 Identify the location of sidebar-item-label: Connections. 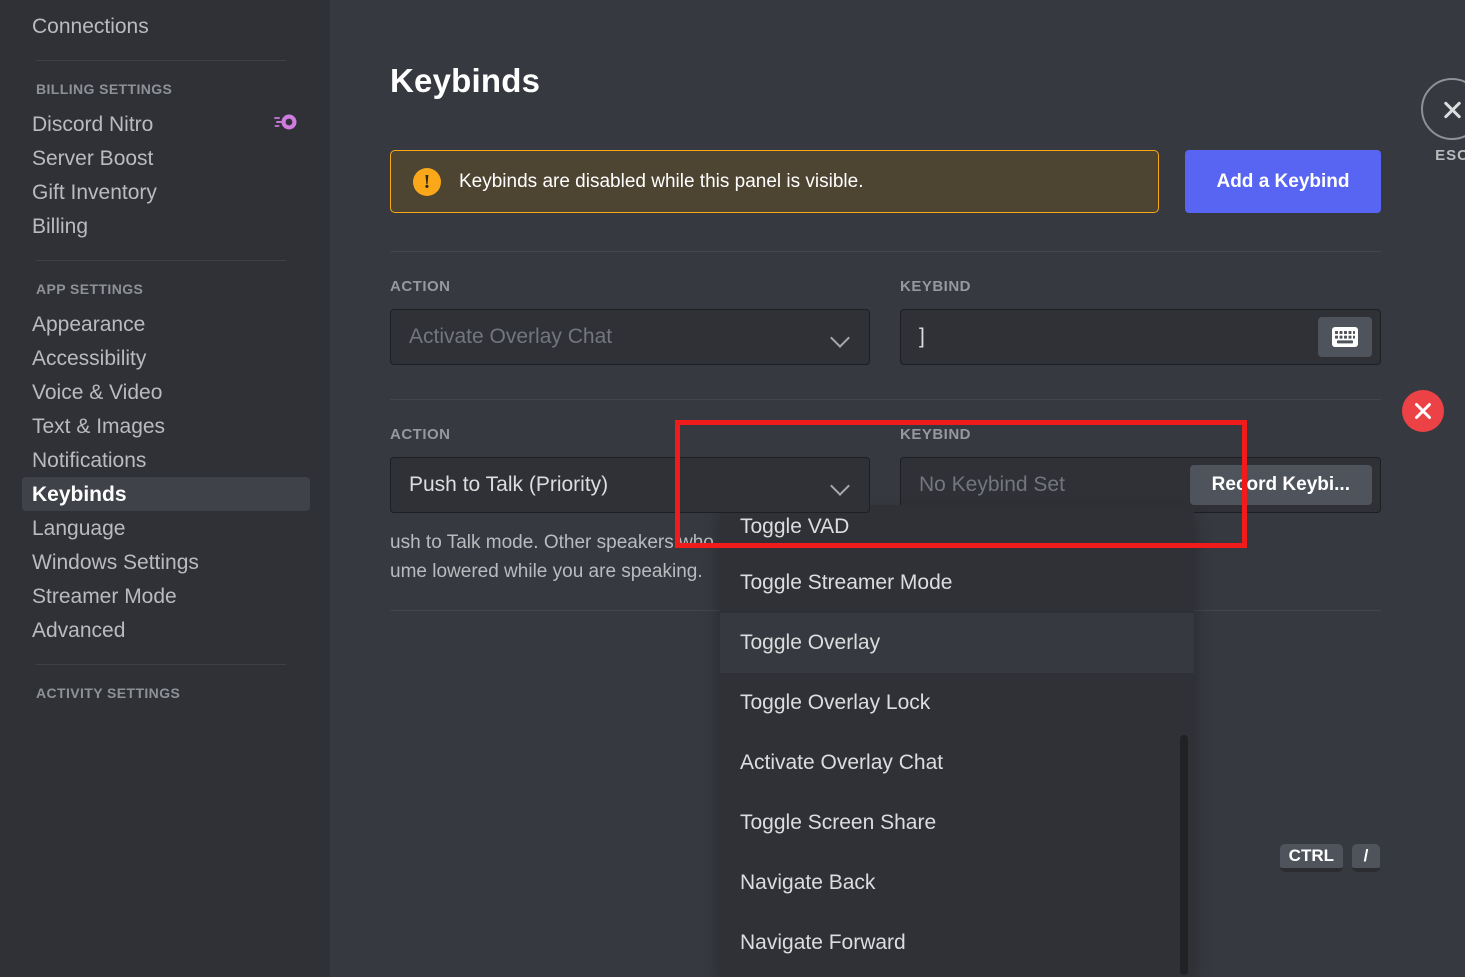
(90, 26).